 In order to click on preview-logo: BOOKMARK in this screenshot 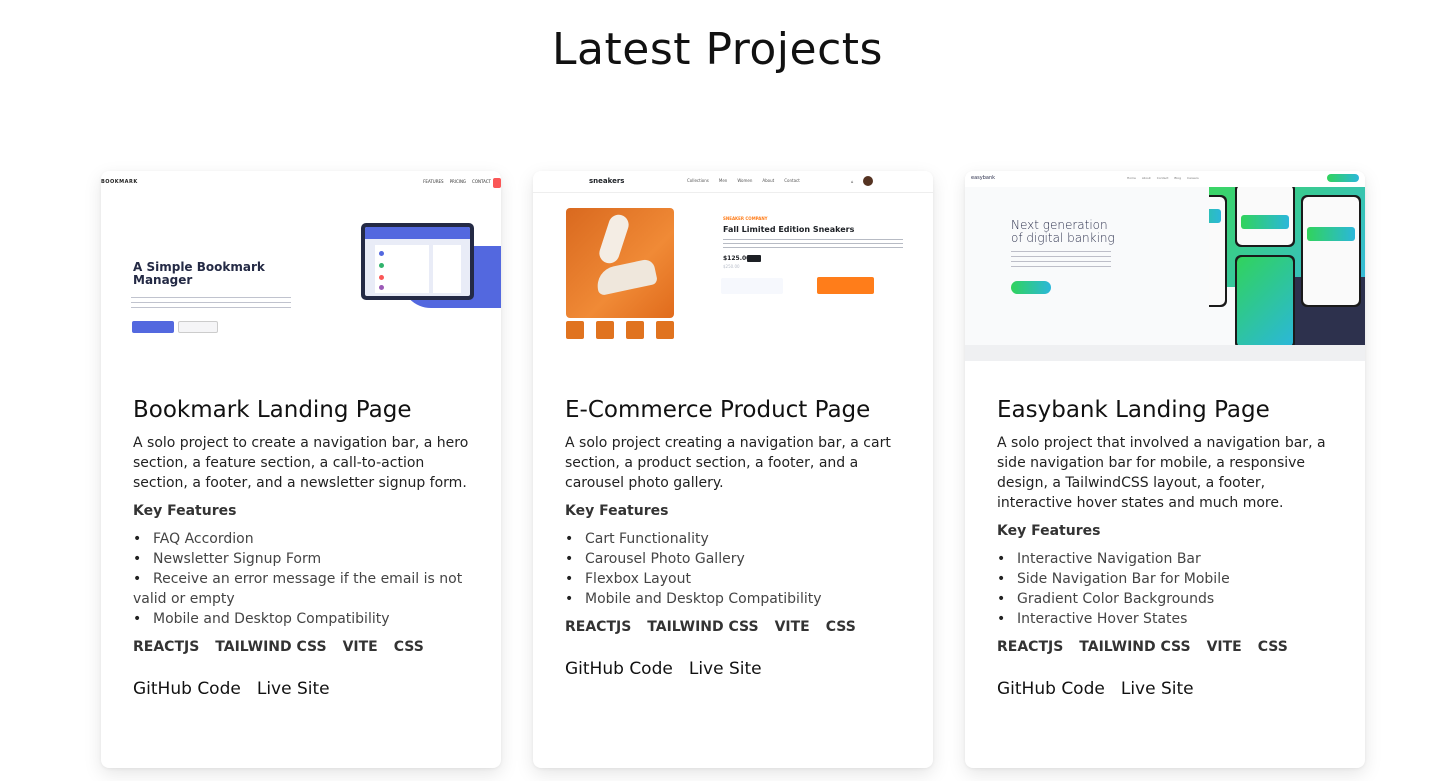, I will do `click(119, 182)`.